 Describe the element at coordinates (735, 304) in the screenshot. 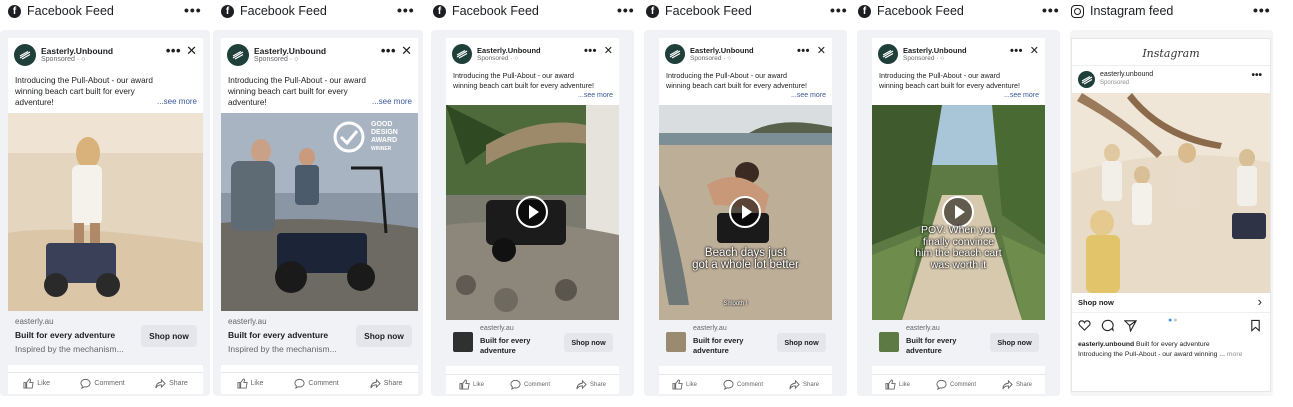

I see `video-subcaption: Smooth !` at that location.